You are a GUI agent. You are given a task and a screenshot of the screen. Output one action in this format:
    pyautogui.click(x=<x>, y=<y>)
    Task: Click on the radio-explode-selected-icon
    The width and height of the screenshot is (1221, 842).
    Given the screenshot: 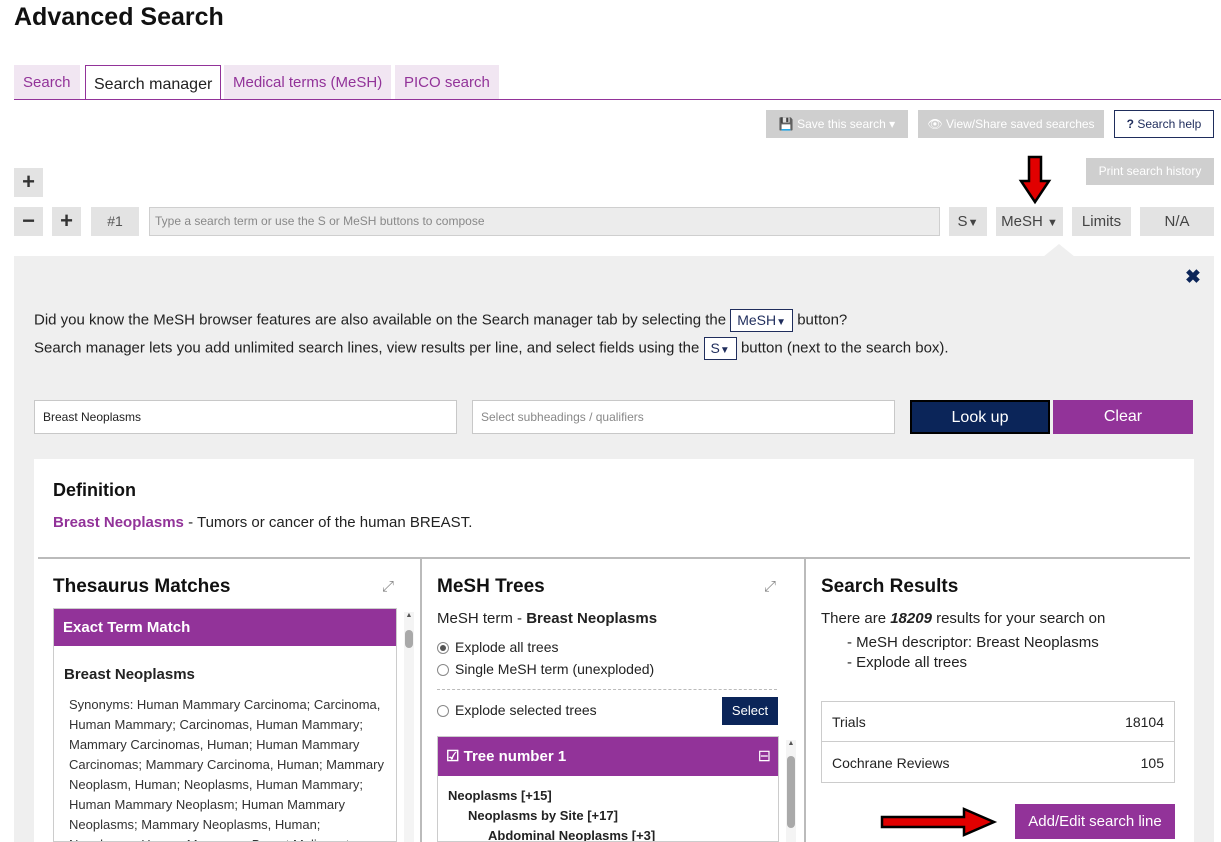 What is the action you would take?
    pyautogui.click(x=443, y=711)
    